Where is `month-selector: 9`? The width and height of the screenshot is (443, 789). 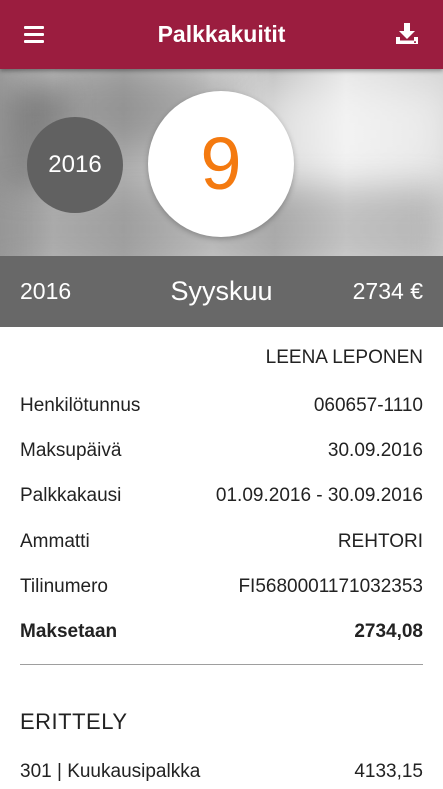
month-selector: 9 is located at coordinates (221, 164).